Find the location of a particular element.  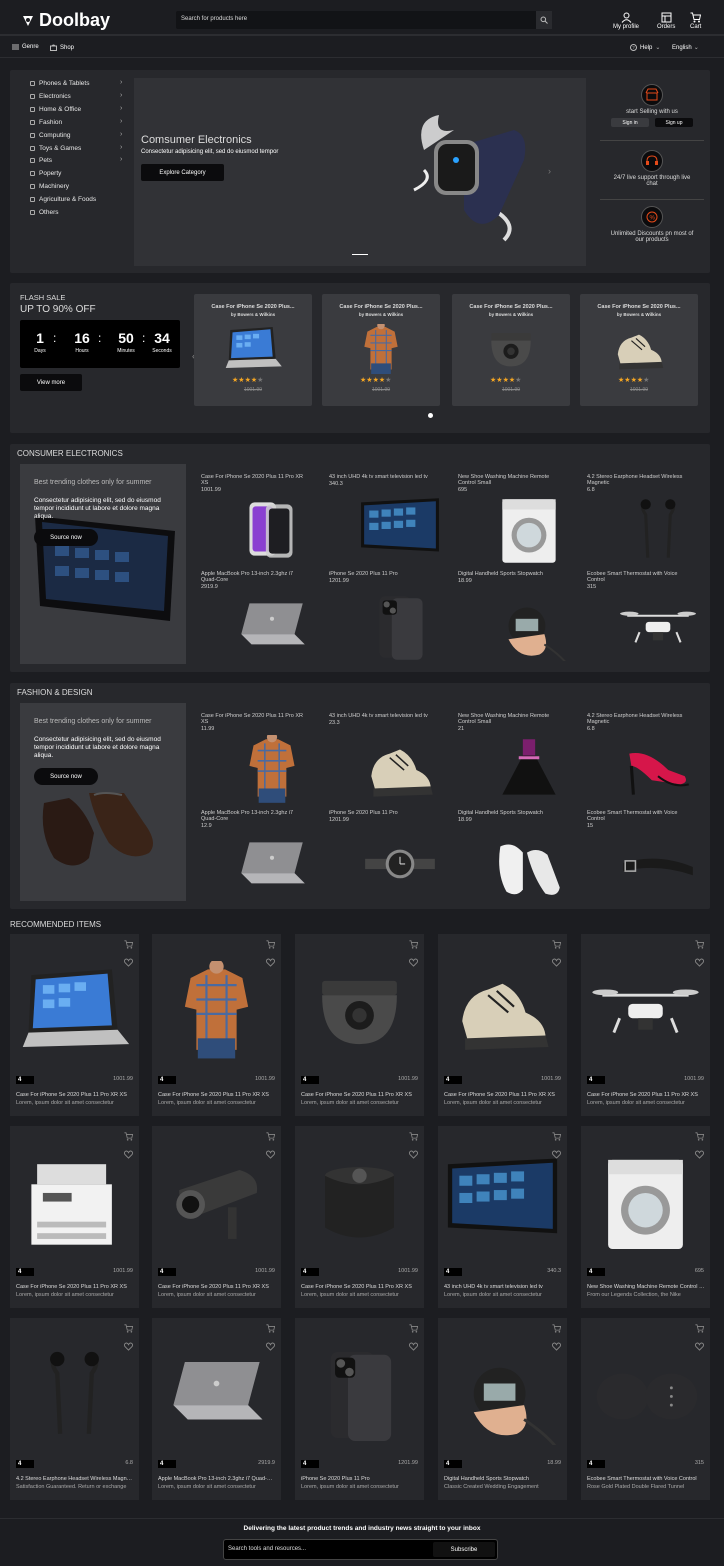

chevron-right-icon: › is located at coordinates (121, 160).